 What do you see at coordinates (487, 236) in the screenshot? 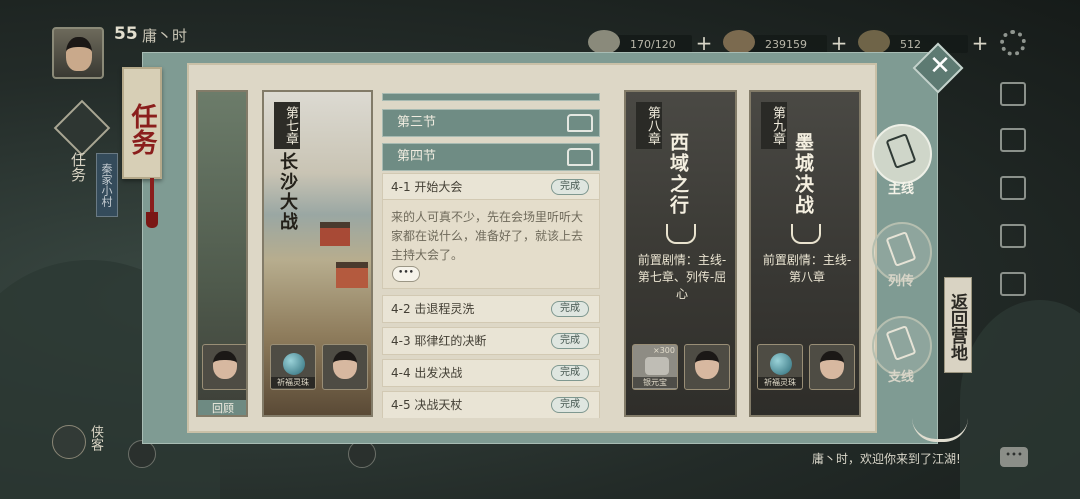
I see `quest-detail-text: 来的人可真不少，先在会场里听听大家都在说什么，准备好了，就该上去主持大会了。` at bounding box center [487, 236].